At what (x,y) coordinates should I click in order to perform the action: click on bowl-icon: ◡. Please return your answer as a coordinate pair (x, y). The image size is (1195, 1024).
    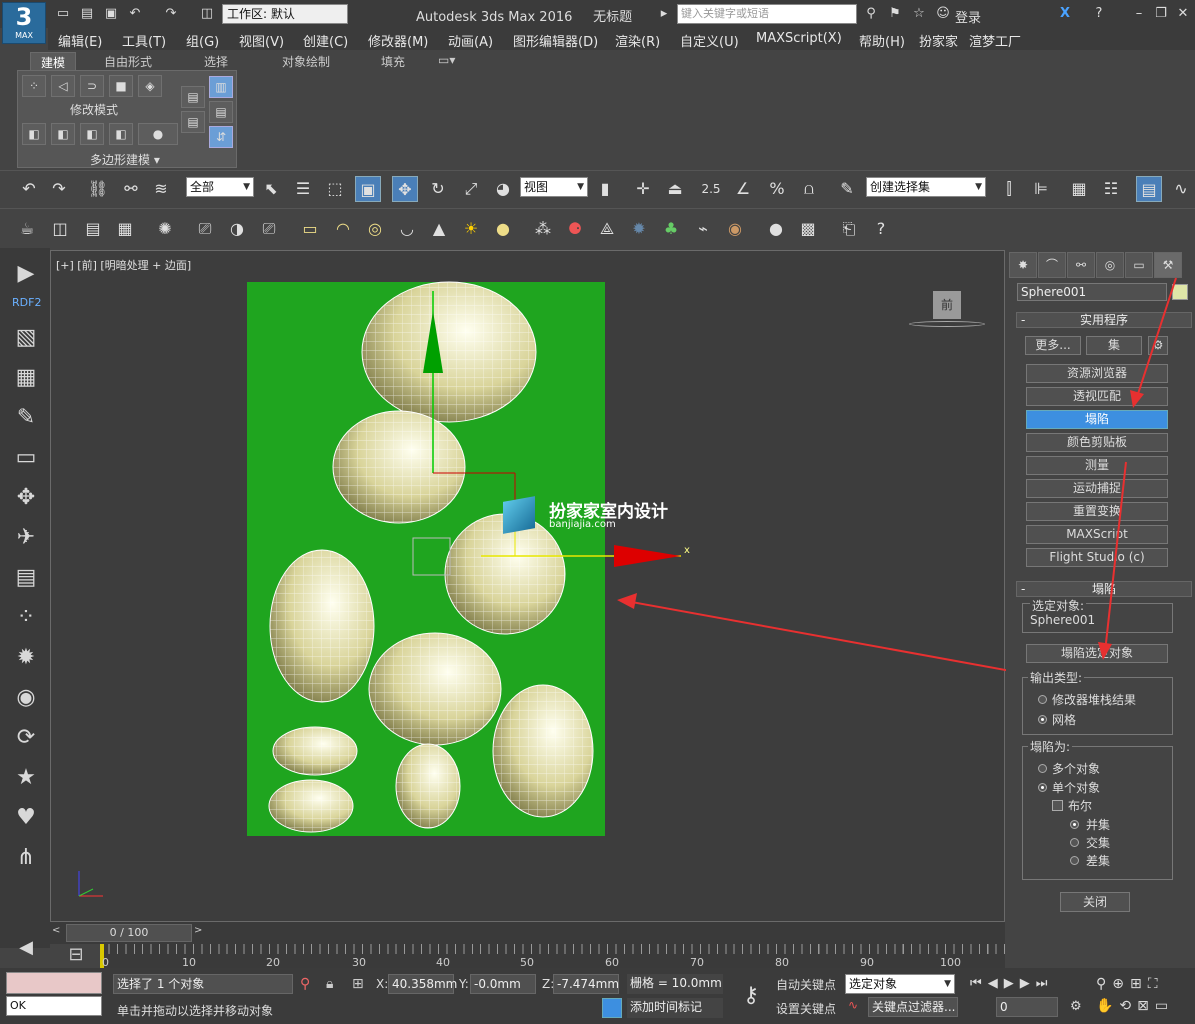
    Looking at the image, I should click on (407, 229).